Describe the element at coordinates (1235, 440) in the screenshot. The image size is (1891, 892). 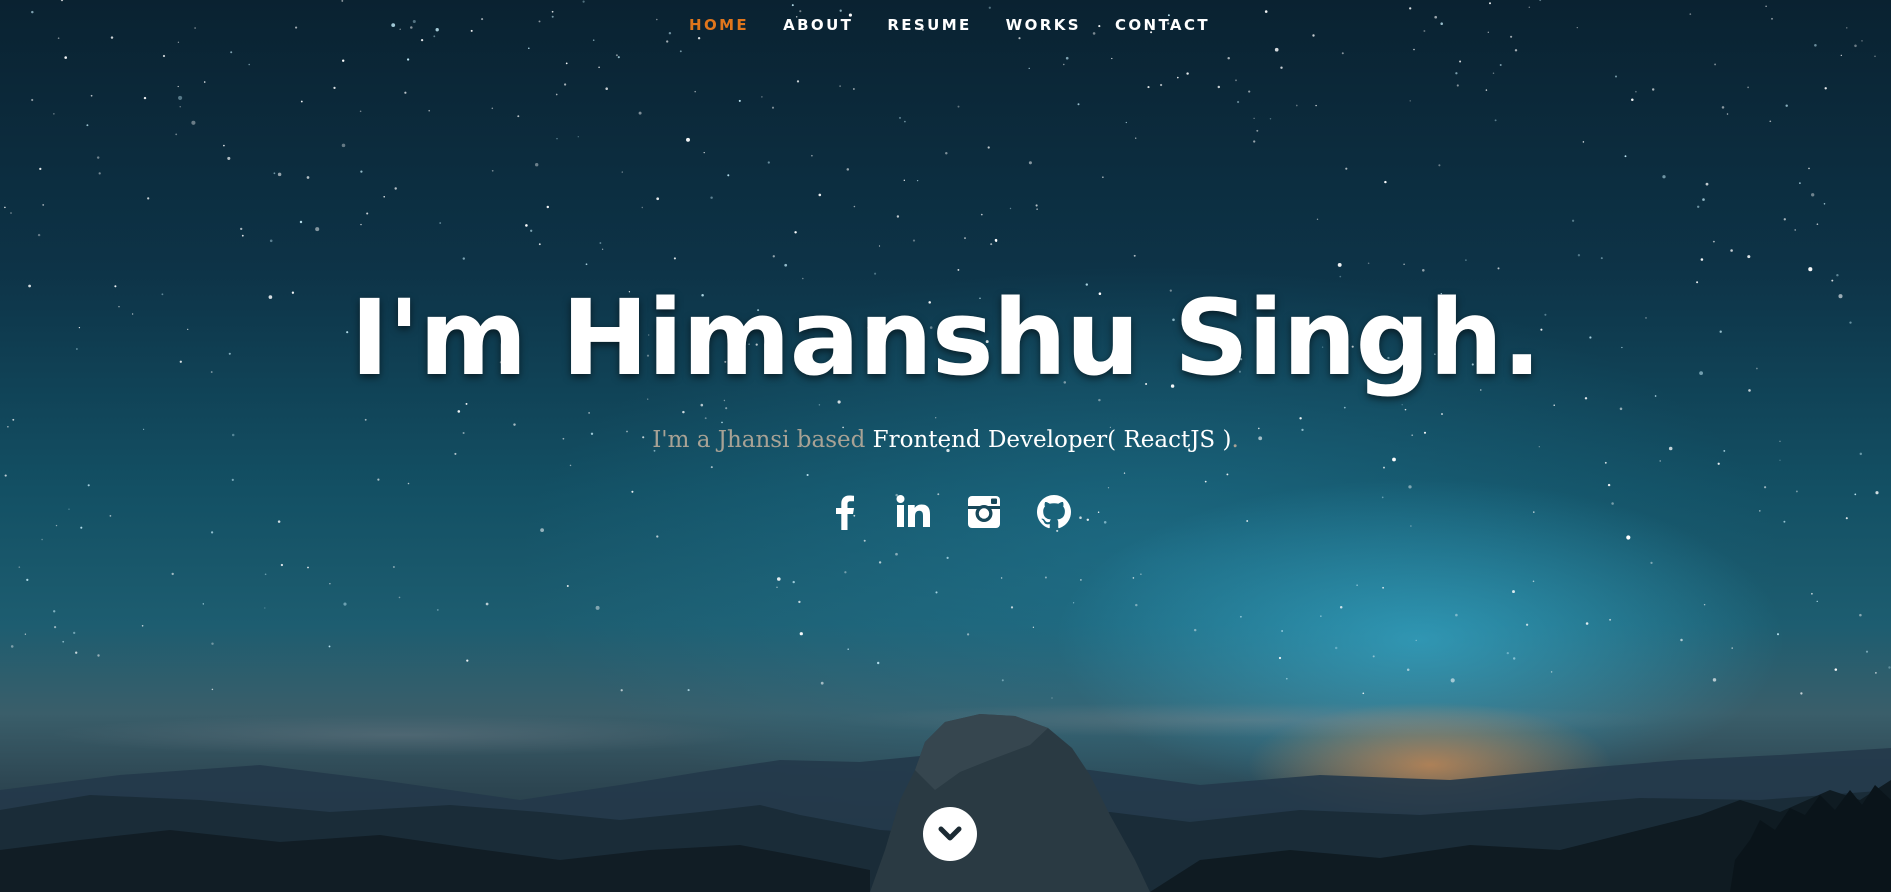
I see `tagline-suffix: .` at that location.